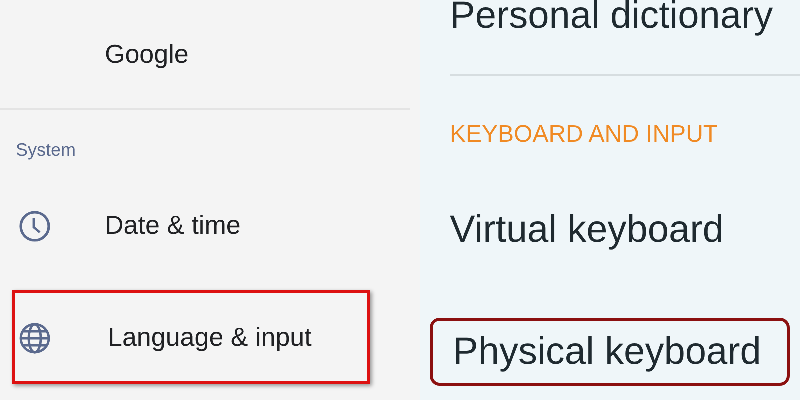 The image size is (800, 400). What do you see at coordinates (35, 227) in the screenshot?
I see `clock-icon` at bounding box center [35, 227].